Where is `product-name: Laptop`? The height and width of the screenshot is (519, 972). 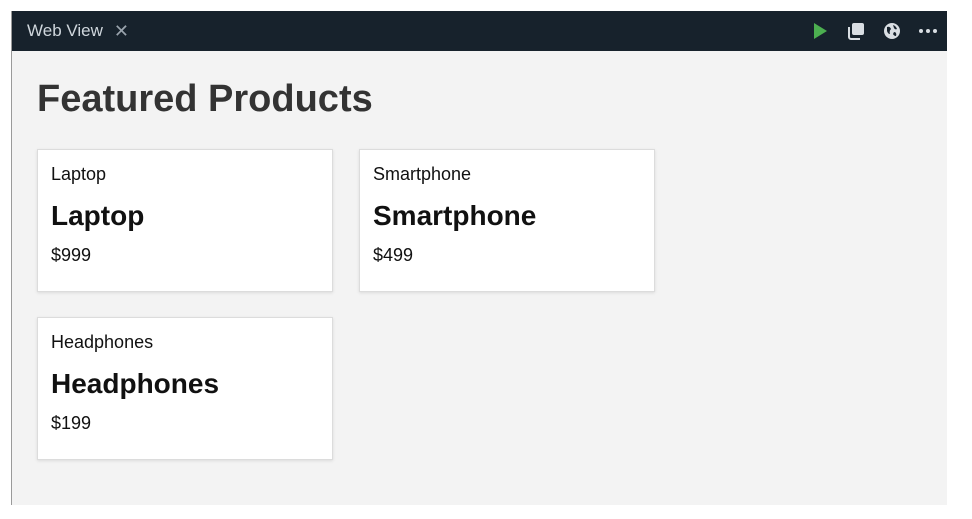
product-name: Laptop is located at coordinates (98, 215).